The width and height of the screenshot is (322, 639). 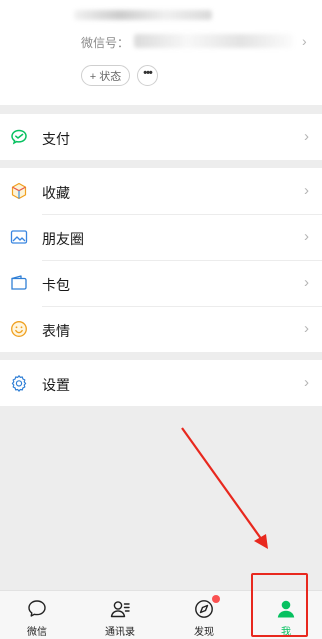 What do you see at coordinates (56, 139) in the screenshot?
I see `menu-item-pay-label: 支付` at bounding box center [56, 139].